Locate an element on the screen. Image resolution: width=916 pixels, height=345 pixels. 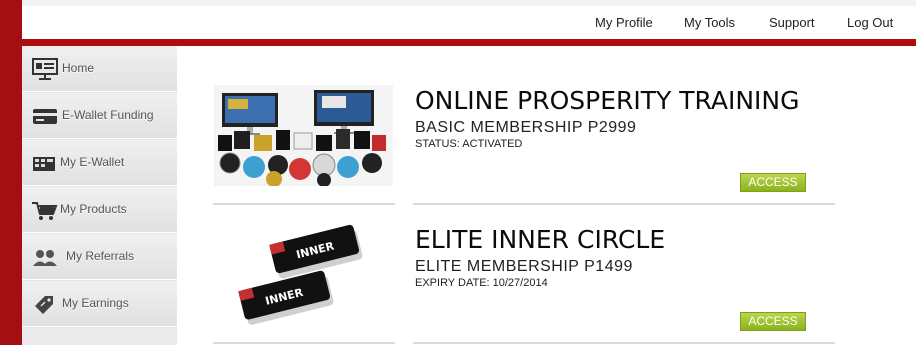
product-membership: BASIC MEMBERSHIP P2999 is located at coordinates (526, 127).